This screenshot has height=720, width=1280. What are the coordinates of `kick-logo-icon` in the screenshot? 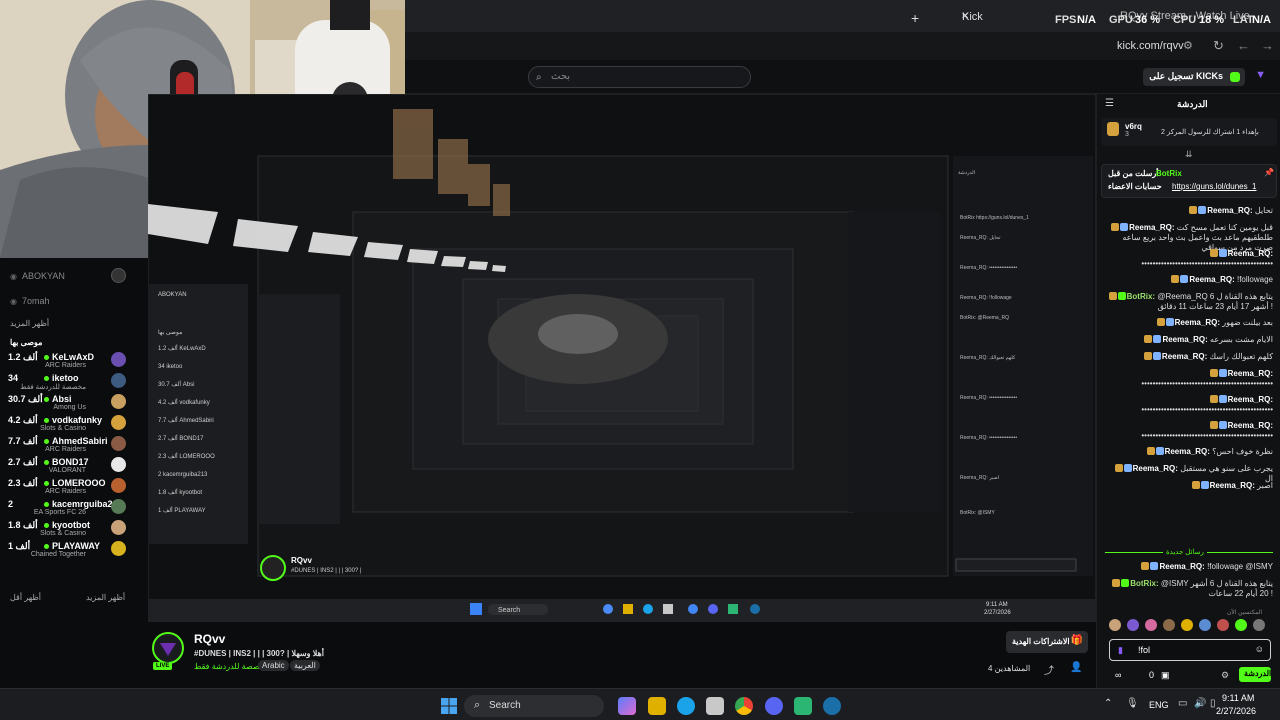 It's located at (1235, 77).